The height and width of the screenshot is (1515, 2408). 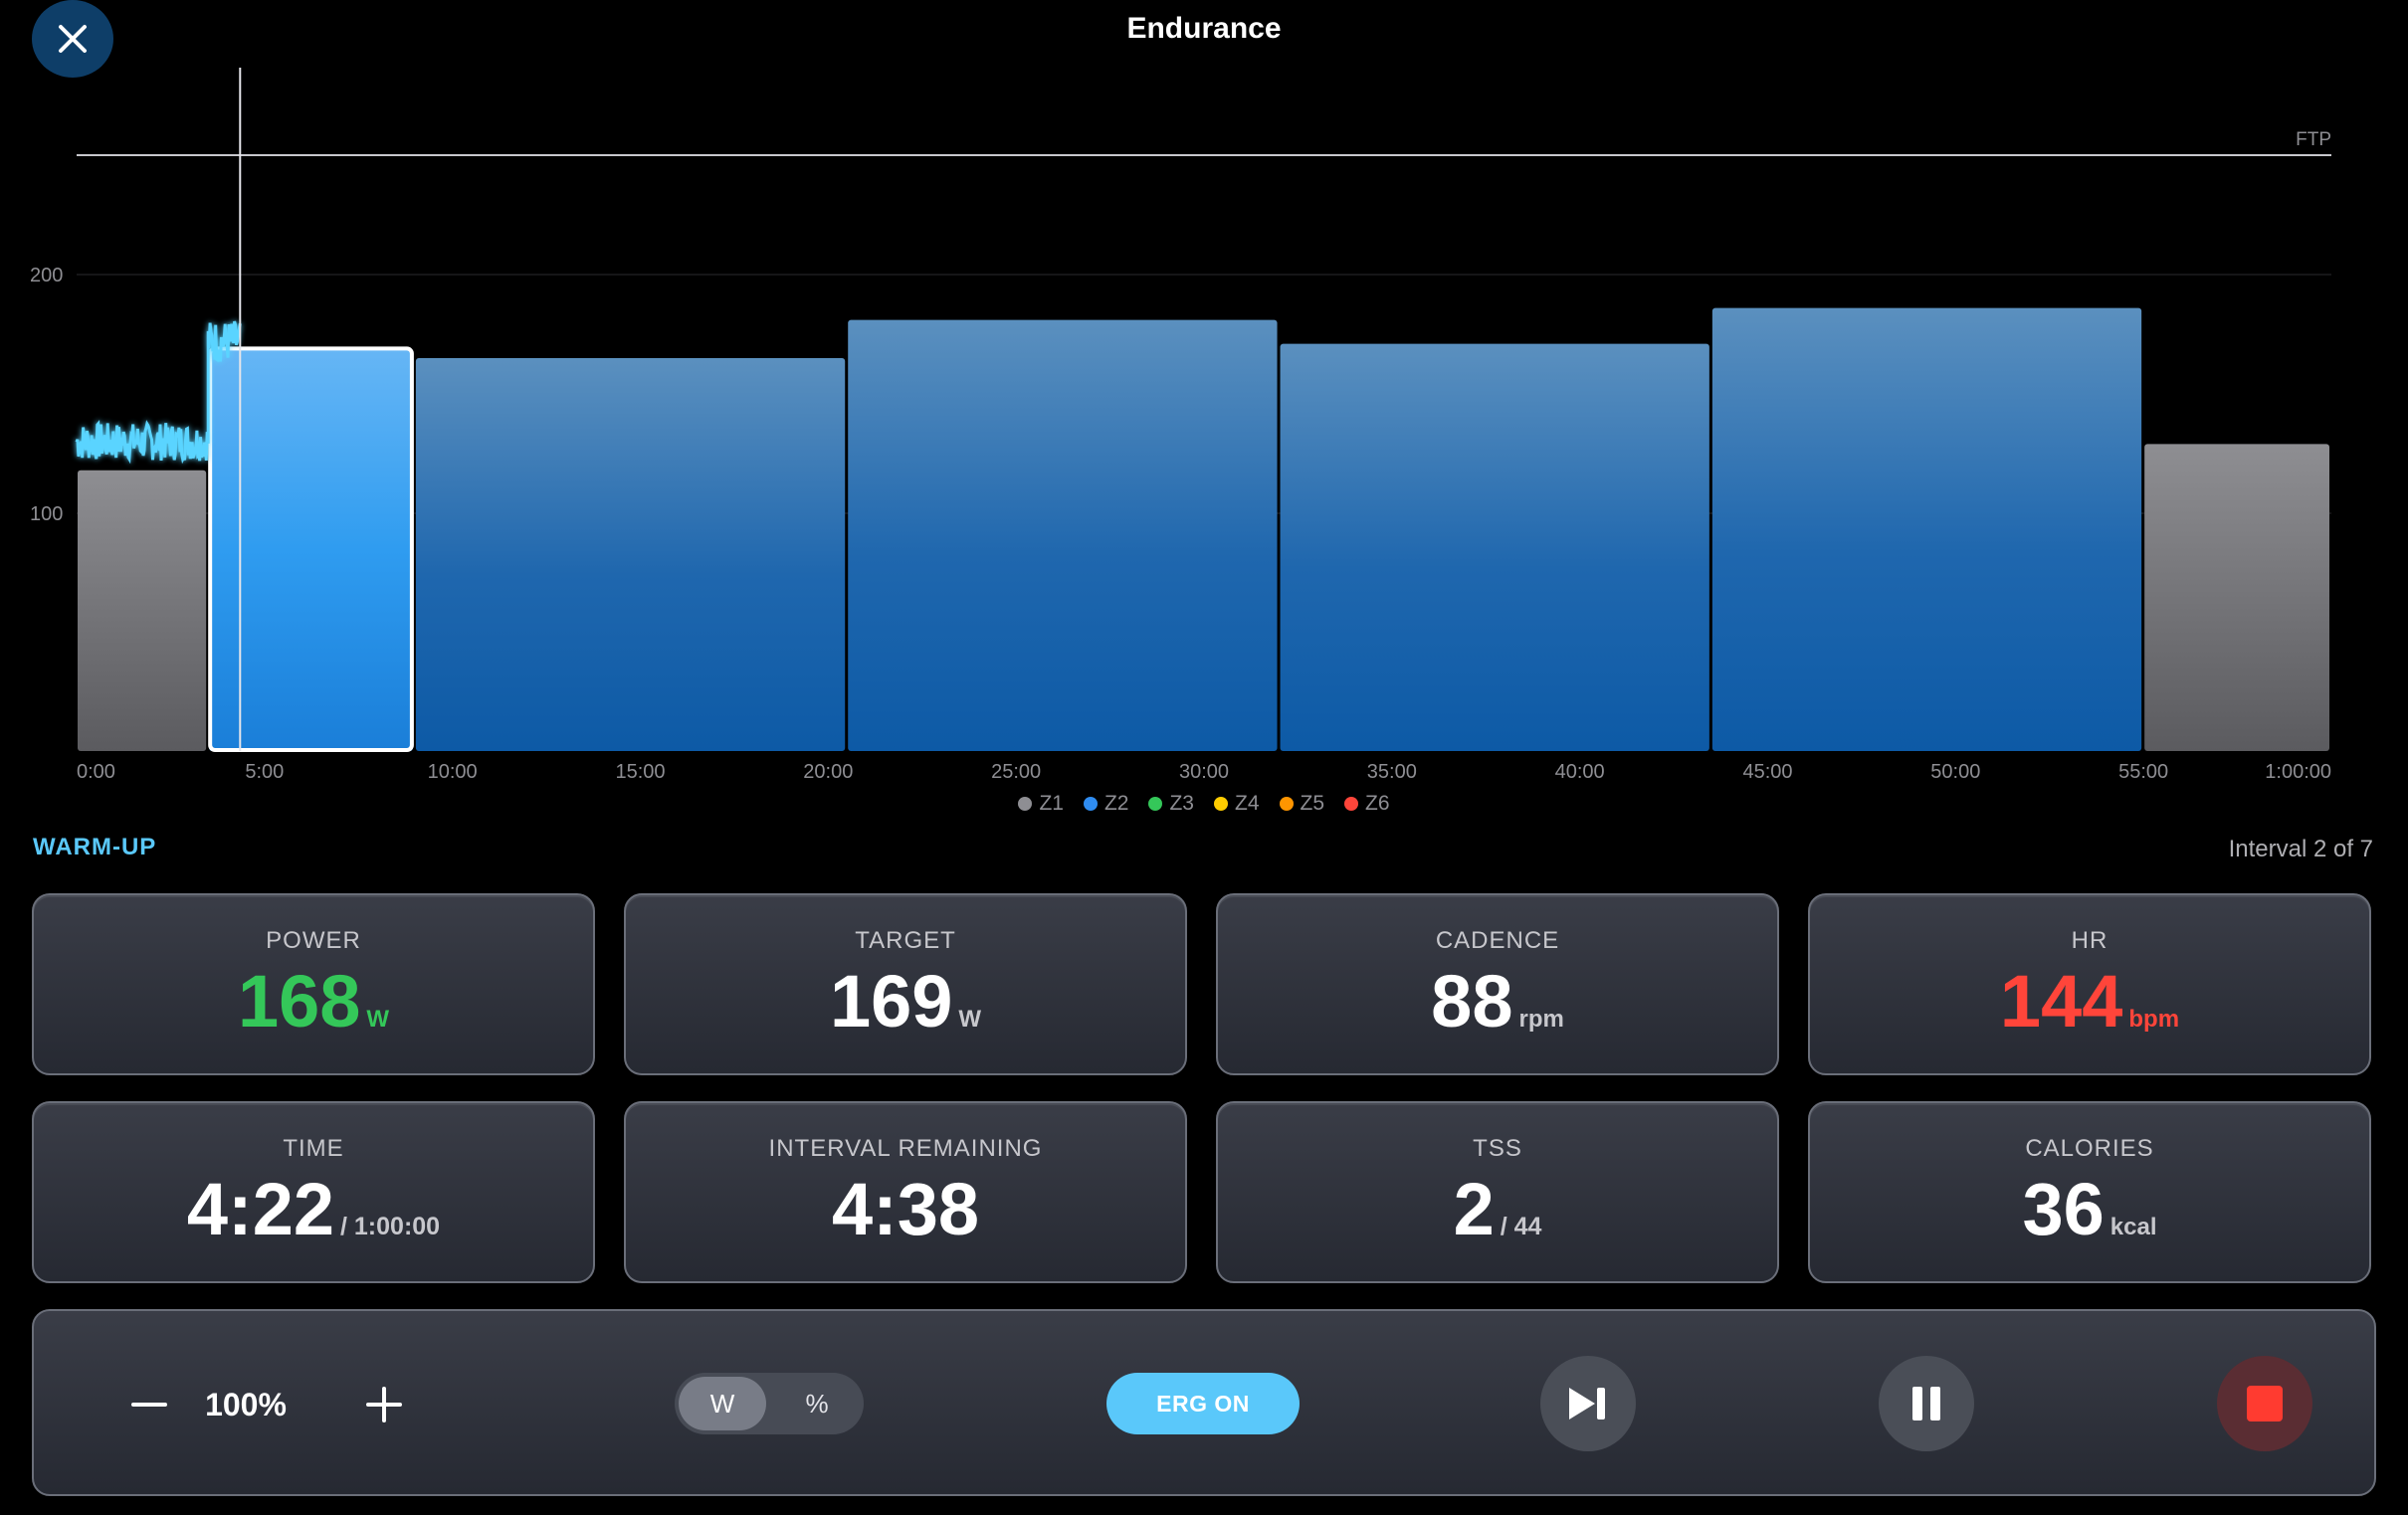 I want to click on target-value: 169, so click(x=891, y=1001).